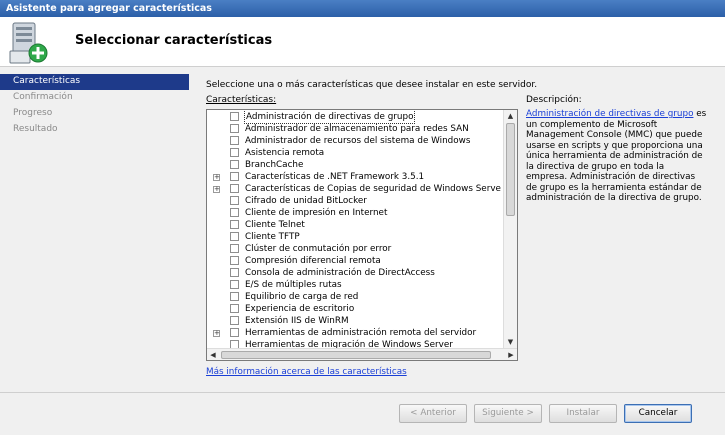 This screenshot has width=725, height=435. What do you see at coordinates (354, 321) in the screenshot?
I see `feature-row: Extensión IIS de WinRM` at bounding box center [354, 321].